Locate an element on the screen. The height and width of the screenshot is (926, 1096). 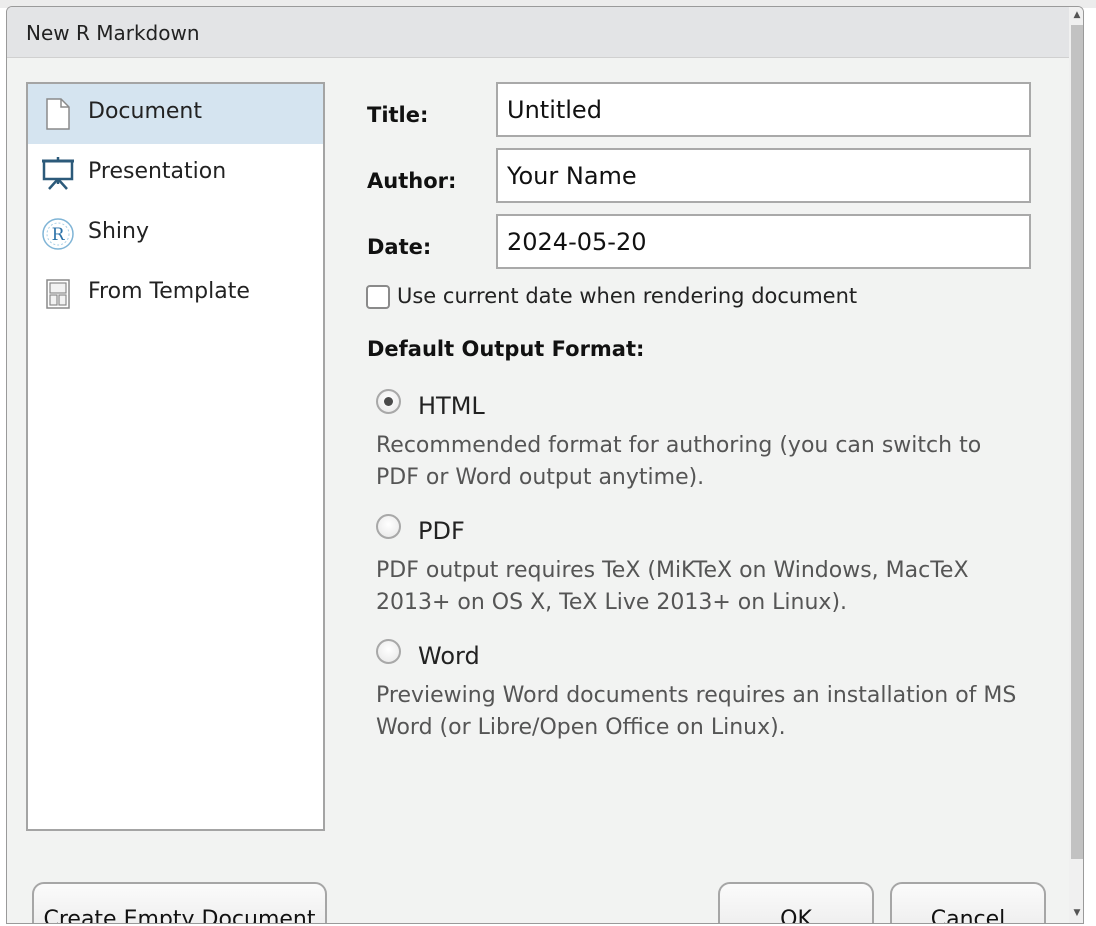
title-input is located at coordinates (763, 109).